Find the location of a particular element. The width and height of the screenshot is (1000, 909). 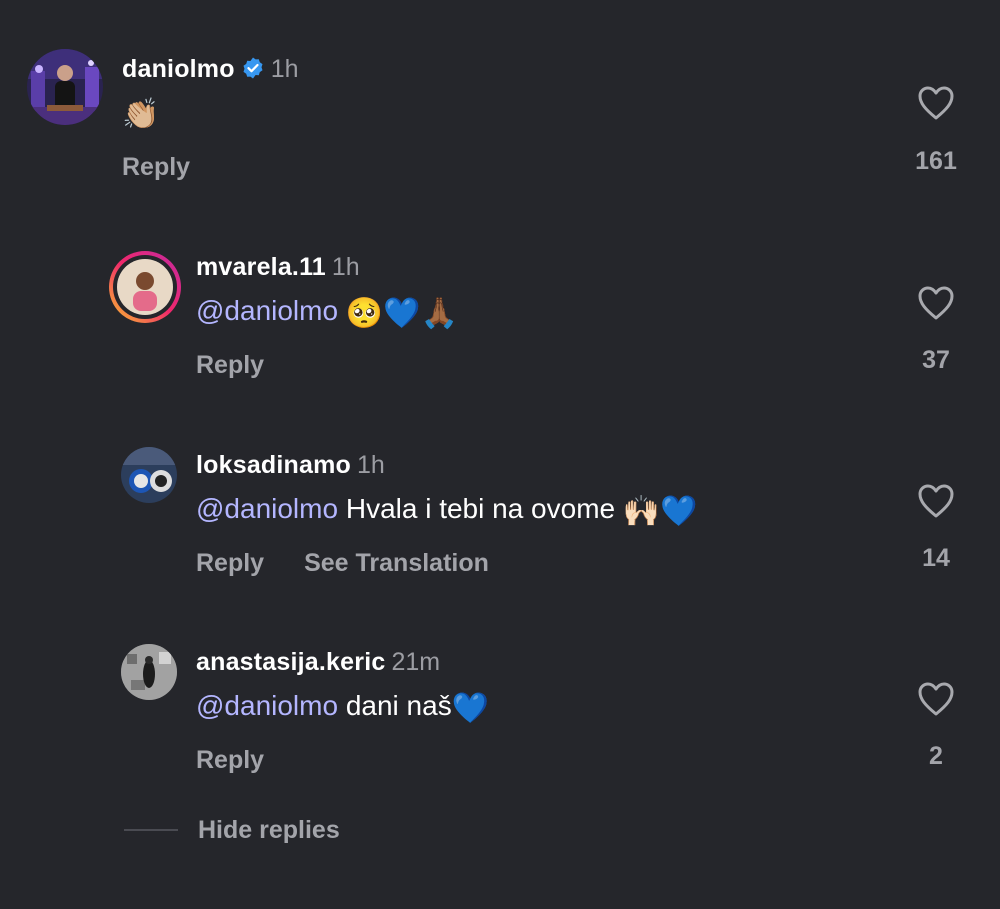

timestamp: 21m is located at coordinates (416, 662).